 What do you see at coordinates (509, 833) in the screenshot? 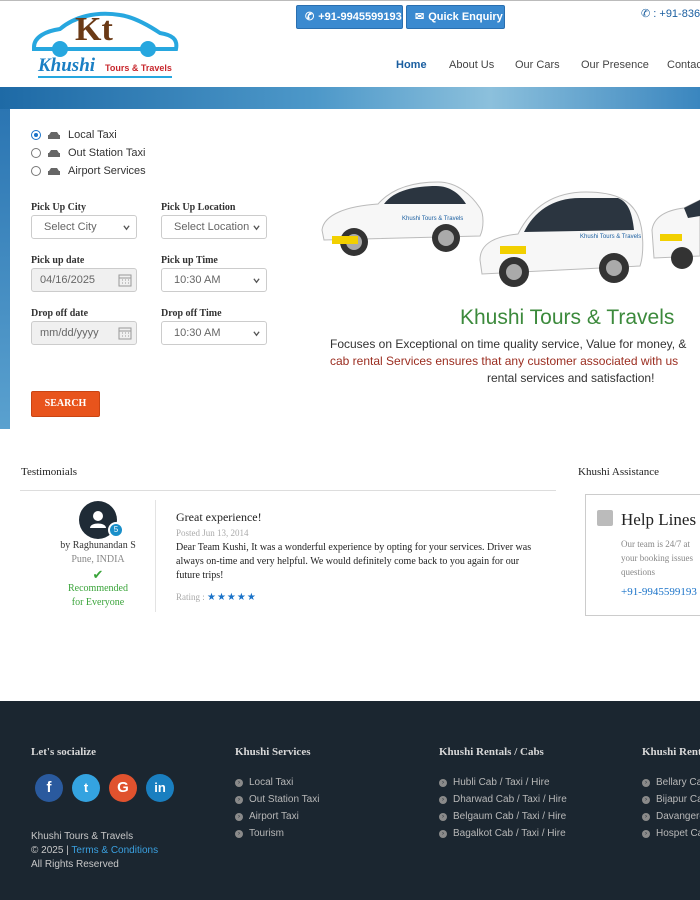
I see `footer-rental-label: Bagalkot Cab / Taxi / Hire` at bounding box center [509, 833].